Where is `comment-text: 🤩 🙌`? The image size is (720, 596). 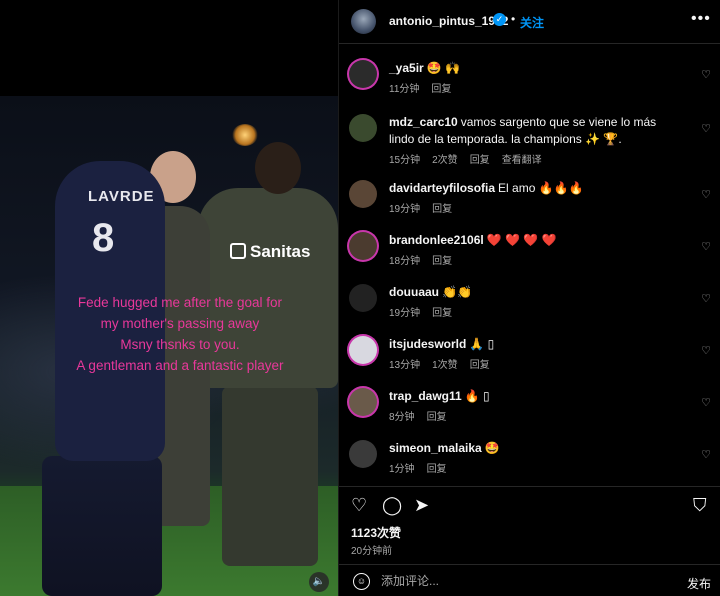
comment-text: 🤩 🙌 is located at coordinates (443, 68).